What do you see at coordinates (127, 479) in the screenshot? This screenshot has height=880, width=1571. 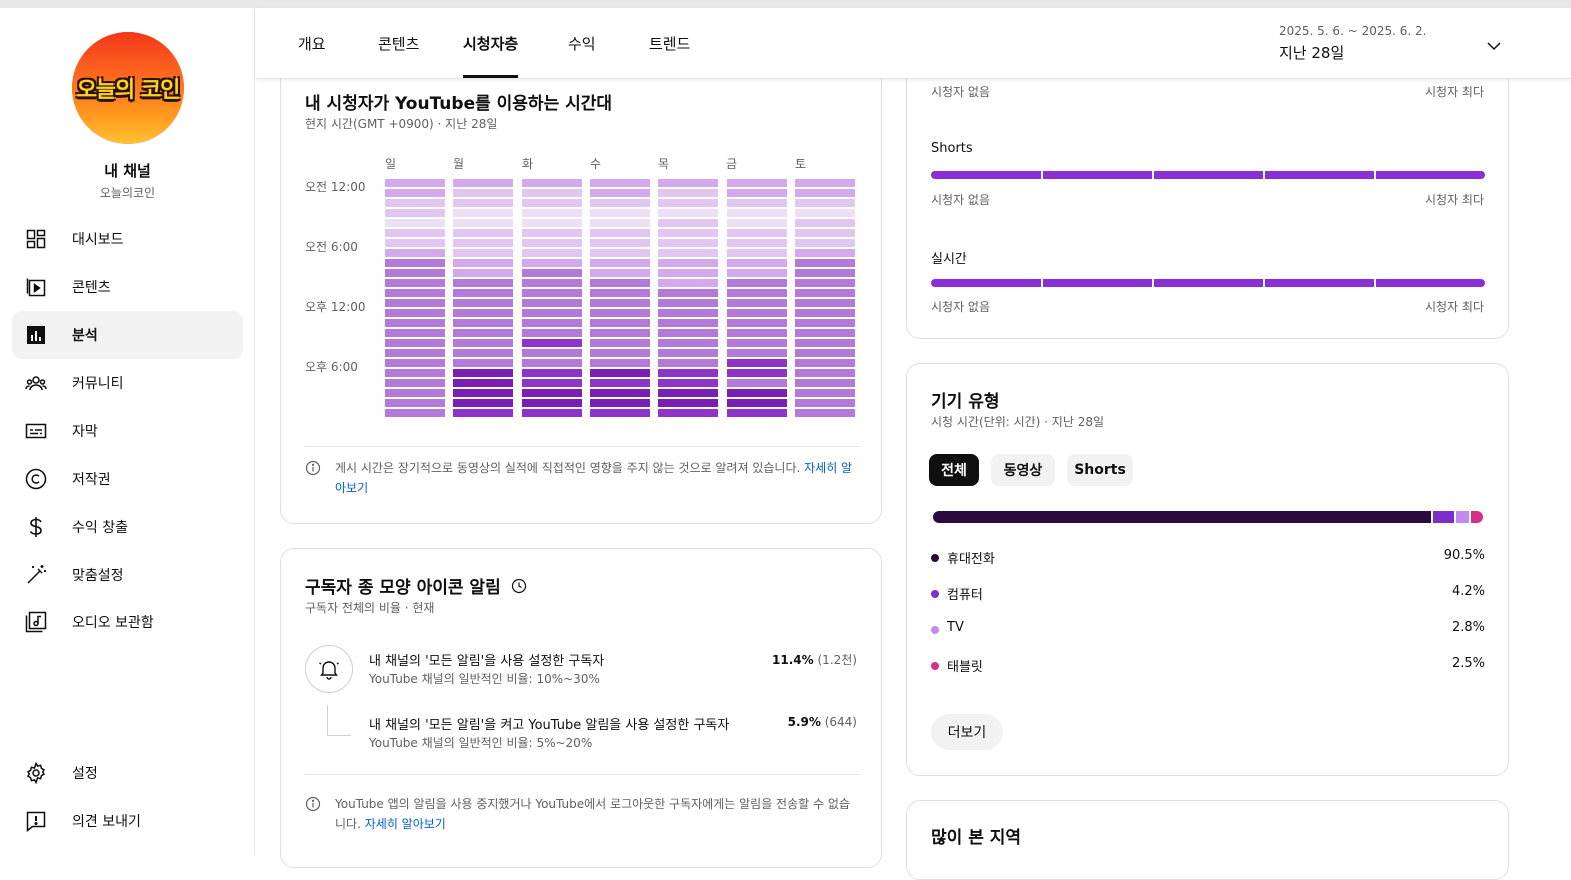 I see `sidebar-item-copyright: 저작권` at bounding box center [127, 479].